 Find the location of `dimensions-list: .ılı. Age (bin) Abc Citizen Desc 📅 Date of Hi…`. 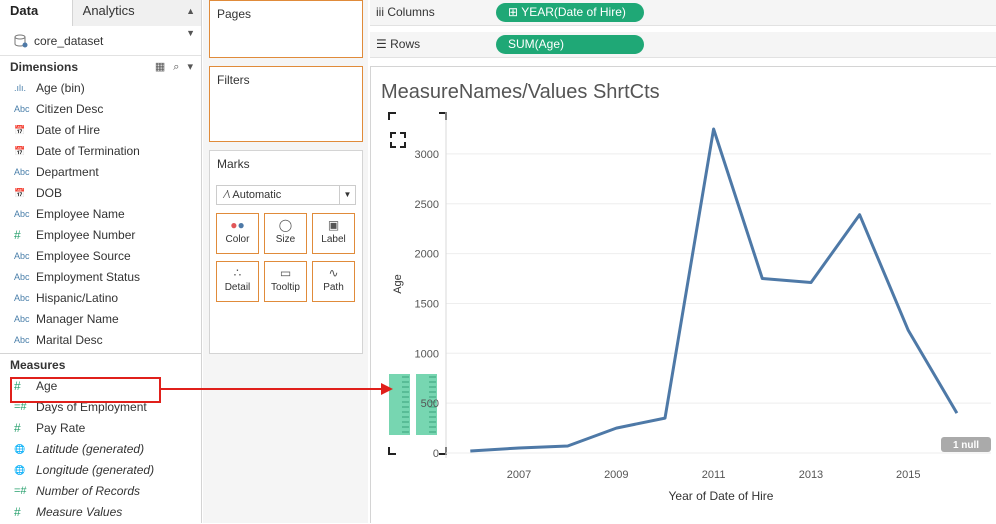

dimensions-list: .ılı. Age (bin) Abc Citizen Desc 📅 Date of Hi… is located at coordinates (100, 214).